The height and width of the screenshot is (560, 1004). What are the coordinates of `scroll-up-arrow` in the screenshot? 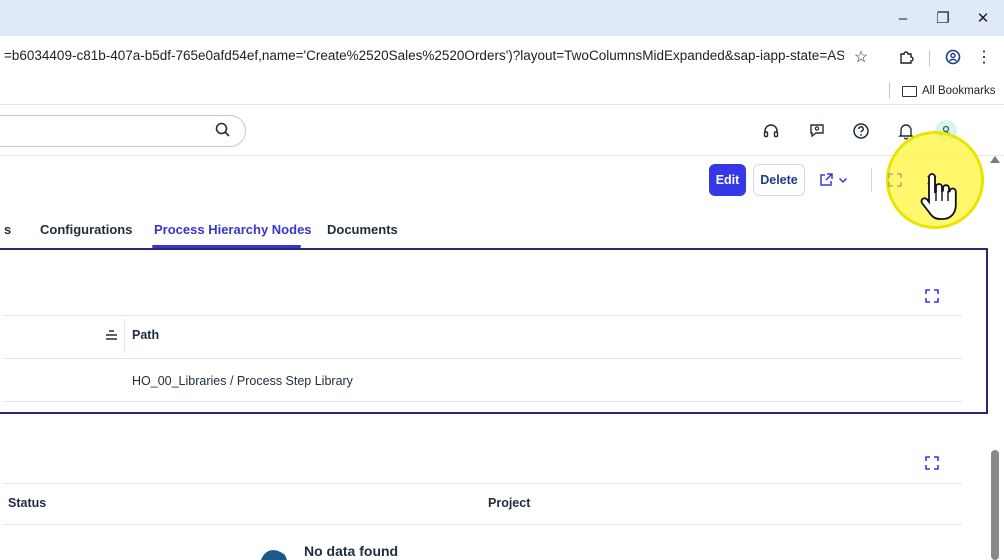 It's located at (995, 159).